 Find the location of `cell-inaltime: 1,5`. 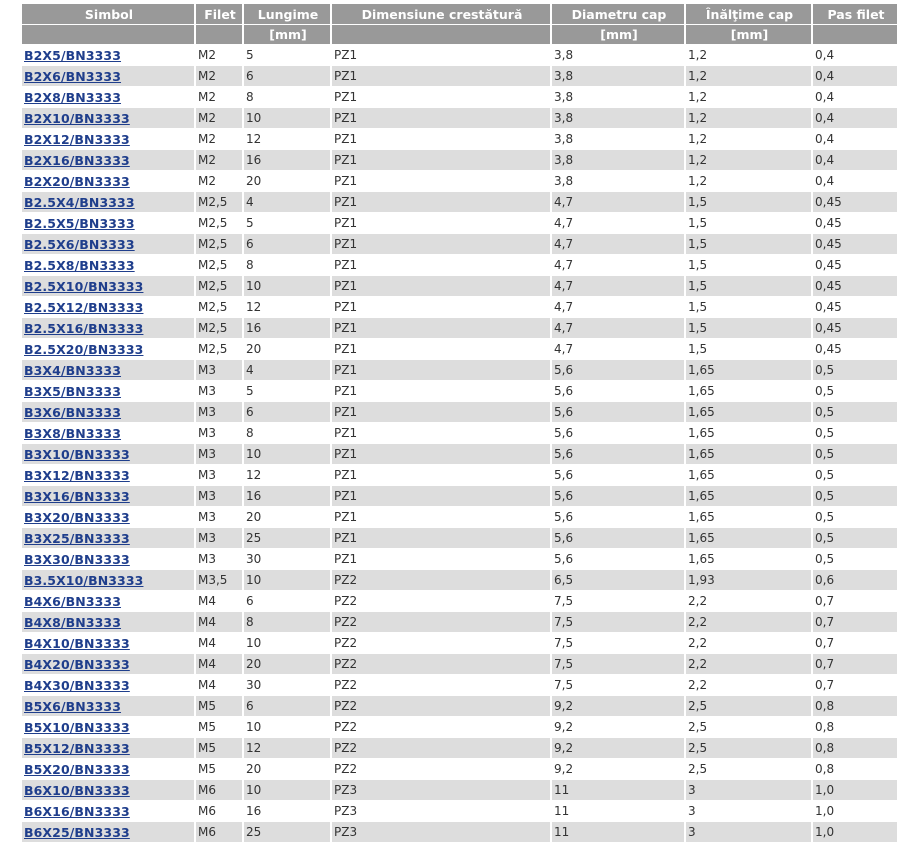

cell-inaltime: 1,5 is located at coordinates (748, 286).